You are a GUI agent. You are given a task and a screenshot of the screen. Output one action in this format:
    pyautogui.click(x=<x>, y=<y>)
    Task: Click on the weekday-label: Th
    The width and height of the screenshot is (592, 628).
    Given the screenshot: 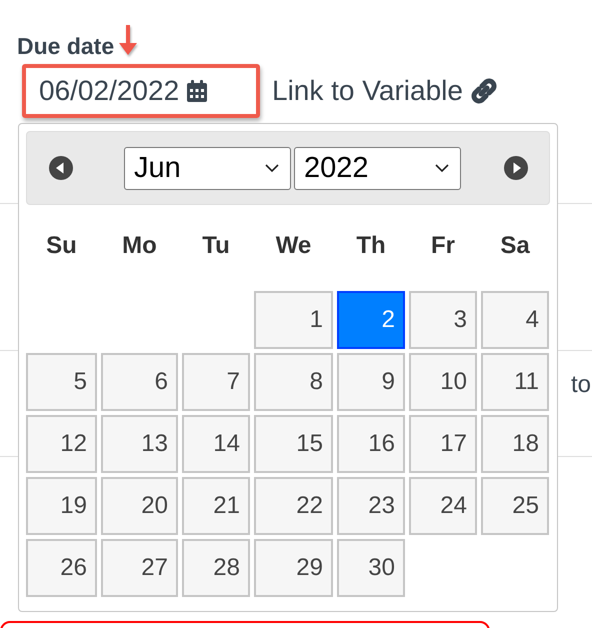 What is the action you would take?
    pyautogui.click(x=371, y=246)
    